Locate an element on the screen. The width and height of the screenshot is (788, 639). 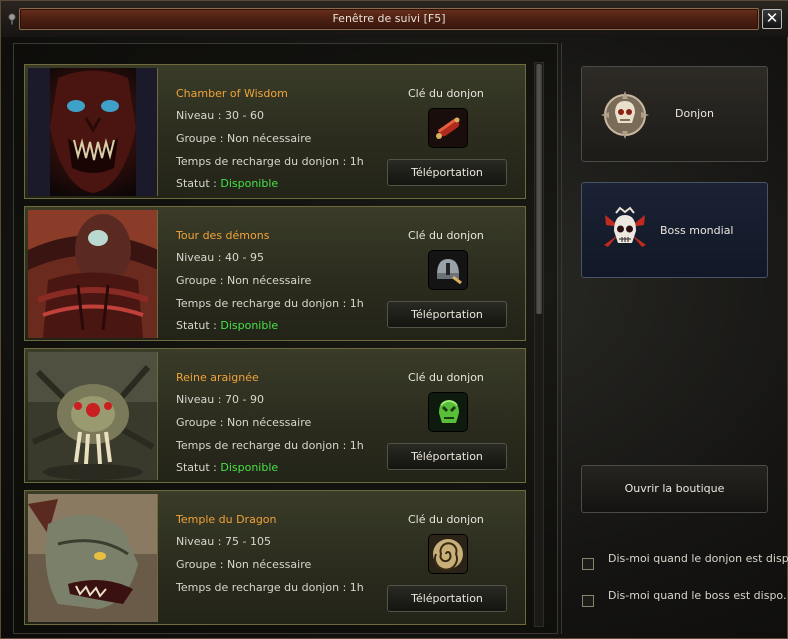
close-button: ✕ is located at coordinates (772, 19).